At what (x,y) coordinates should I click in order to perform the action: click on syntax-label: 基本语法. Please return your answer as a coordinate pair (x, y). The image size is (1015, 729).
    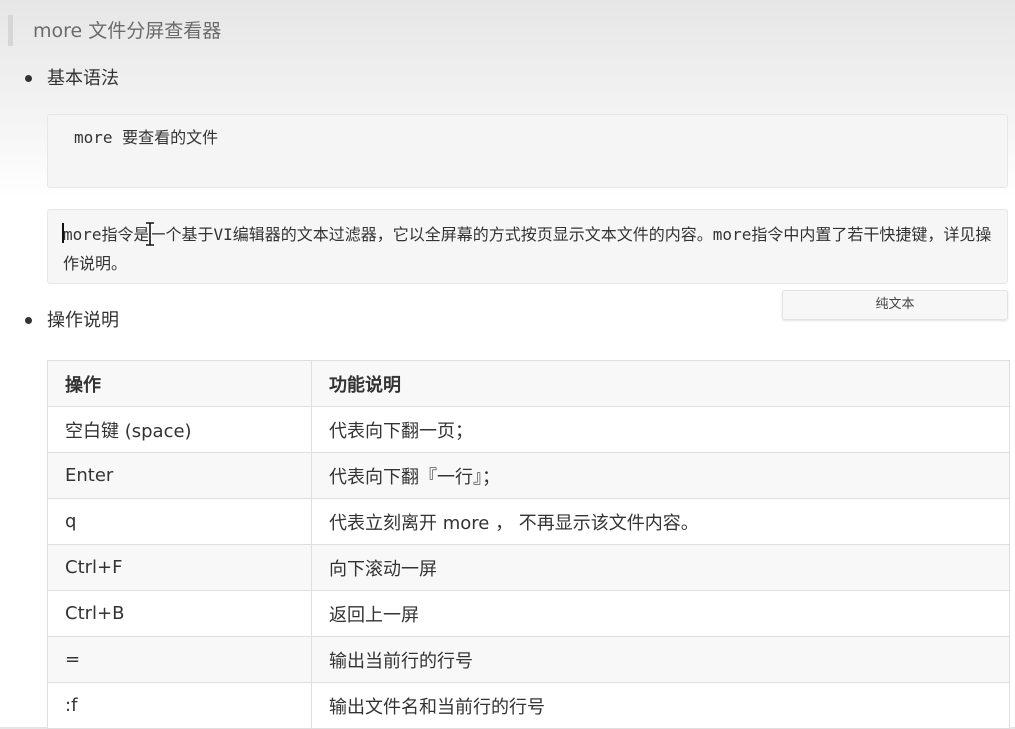
    Looking at the image, I should click on (83, 78).